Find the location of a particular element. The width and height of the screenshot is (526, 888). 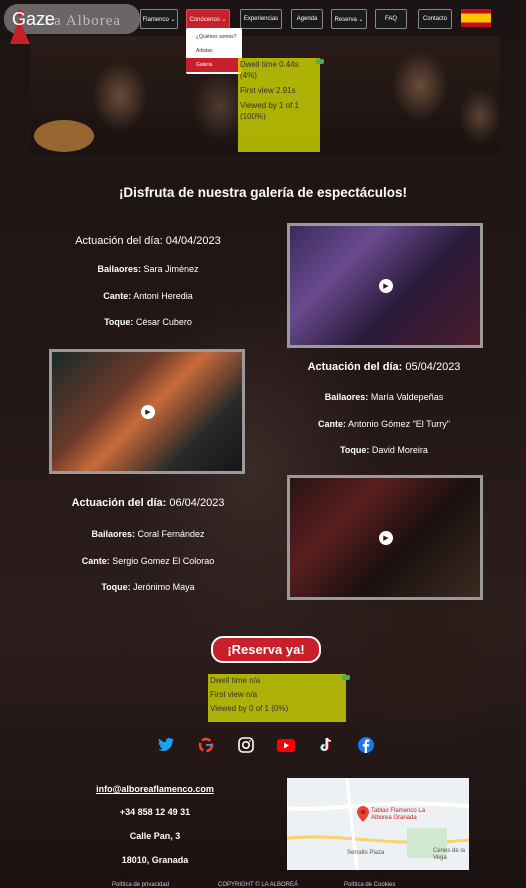

perf2-toque: Toque: David Moreira is located at coordinates (384, 450).